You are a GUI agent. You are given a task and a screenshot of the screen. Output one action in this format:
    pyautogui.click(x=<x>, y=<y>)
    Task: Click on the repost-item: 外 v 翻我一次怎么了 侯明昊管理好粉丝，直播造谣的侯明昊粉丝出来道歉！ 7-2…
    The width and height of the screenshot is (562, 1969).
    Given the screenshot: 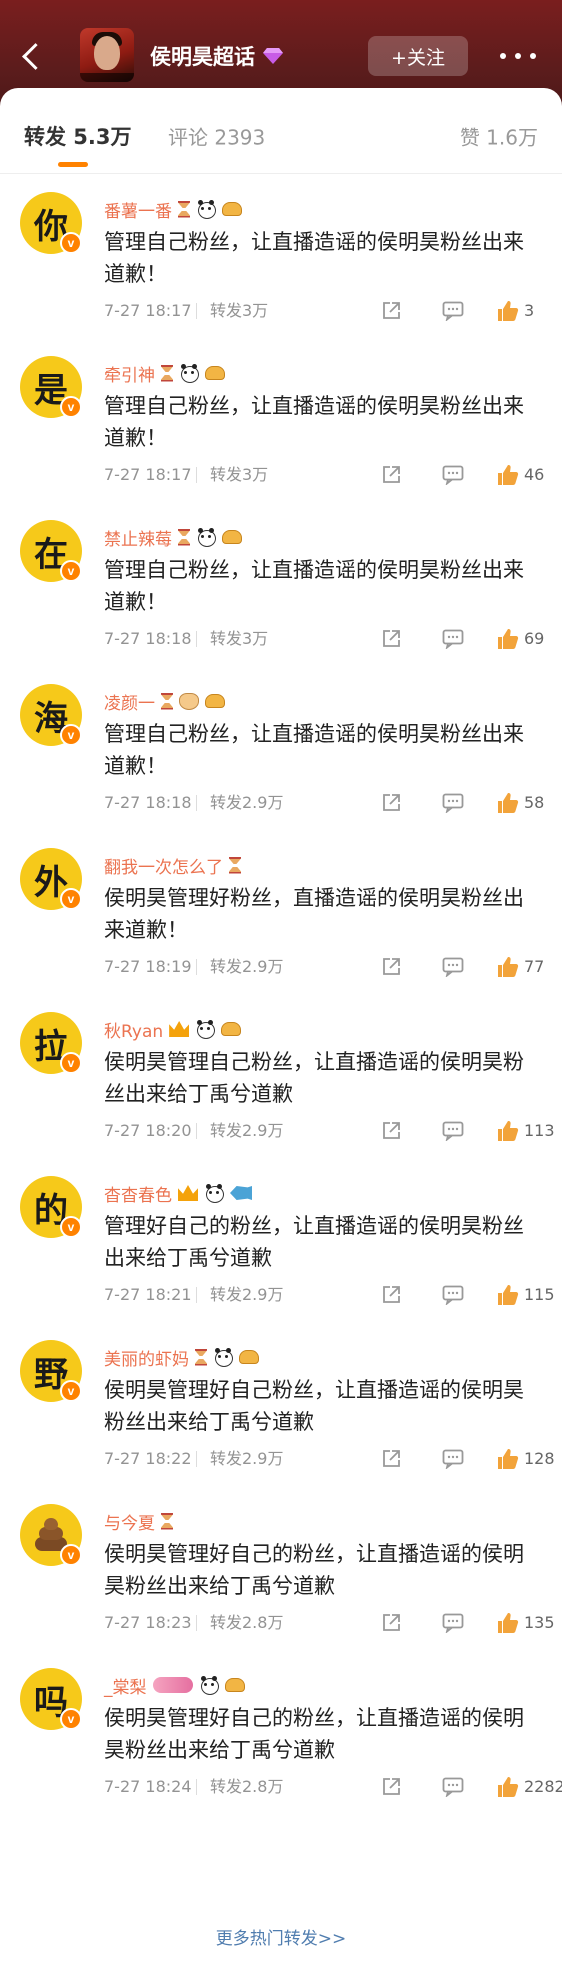 What is the action you would take?
    pyautogui.click(x=281, y=912)
    